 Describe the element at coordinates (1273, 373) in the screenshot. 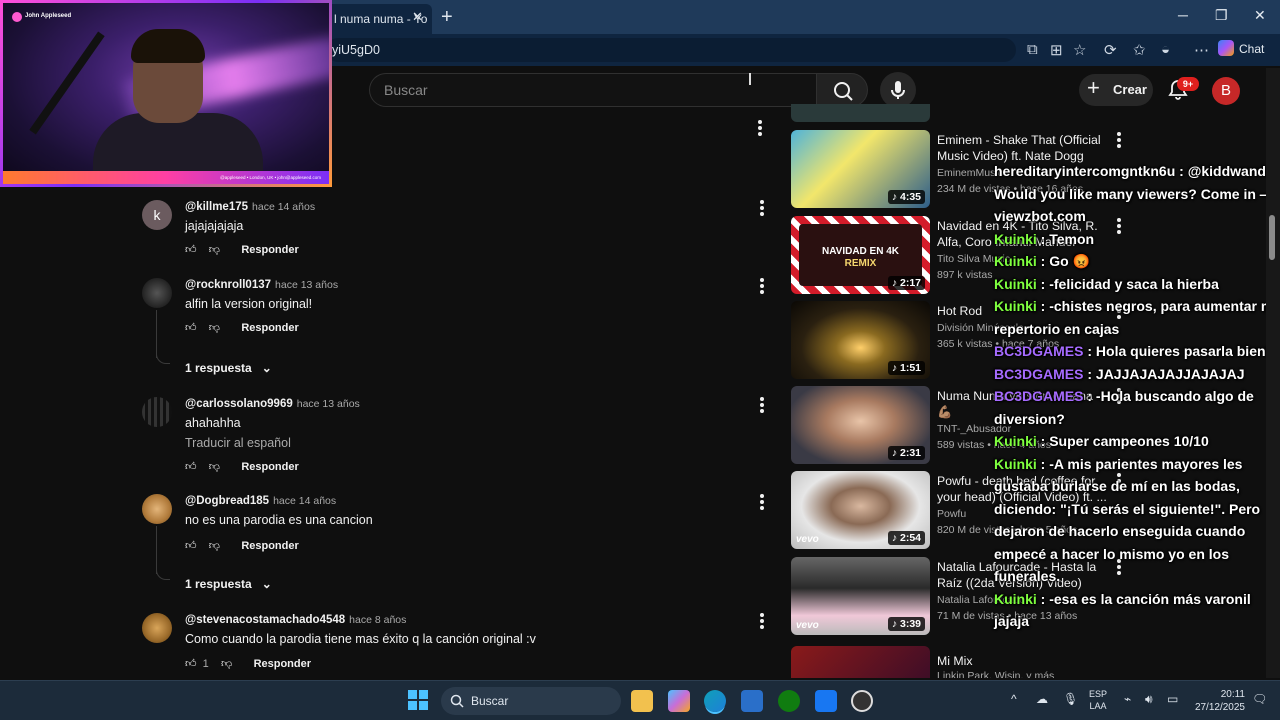

I see `scrollbar-track` at that location.